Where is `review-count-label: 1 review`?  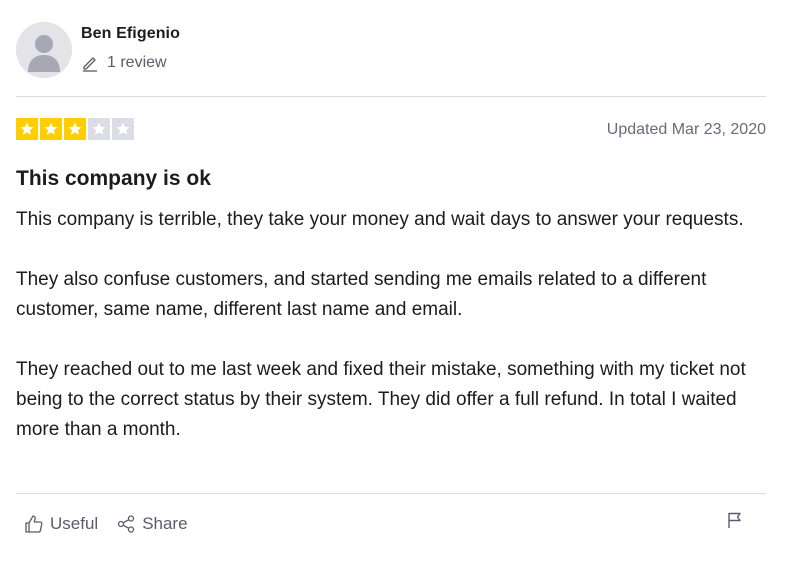 review-count-label: 1 review is located at coordinates (137, 62).